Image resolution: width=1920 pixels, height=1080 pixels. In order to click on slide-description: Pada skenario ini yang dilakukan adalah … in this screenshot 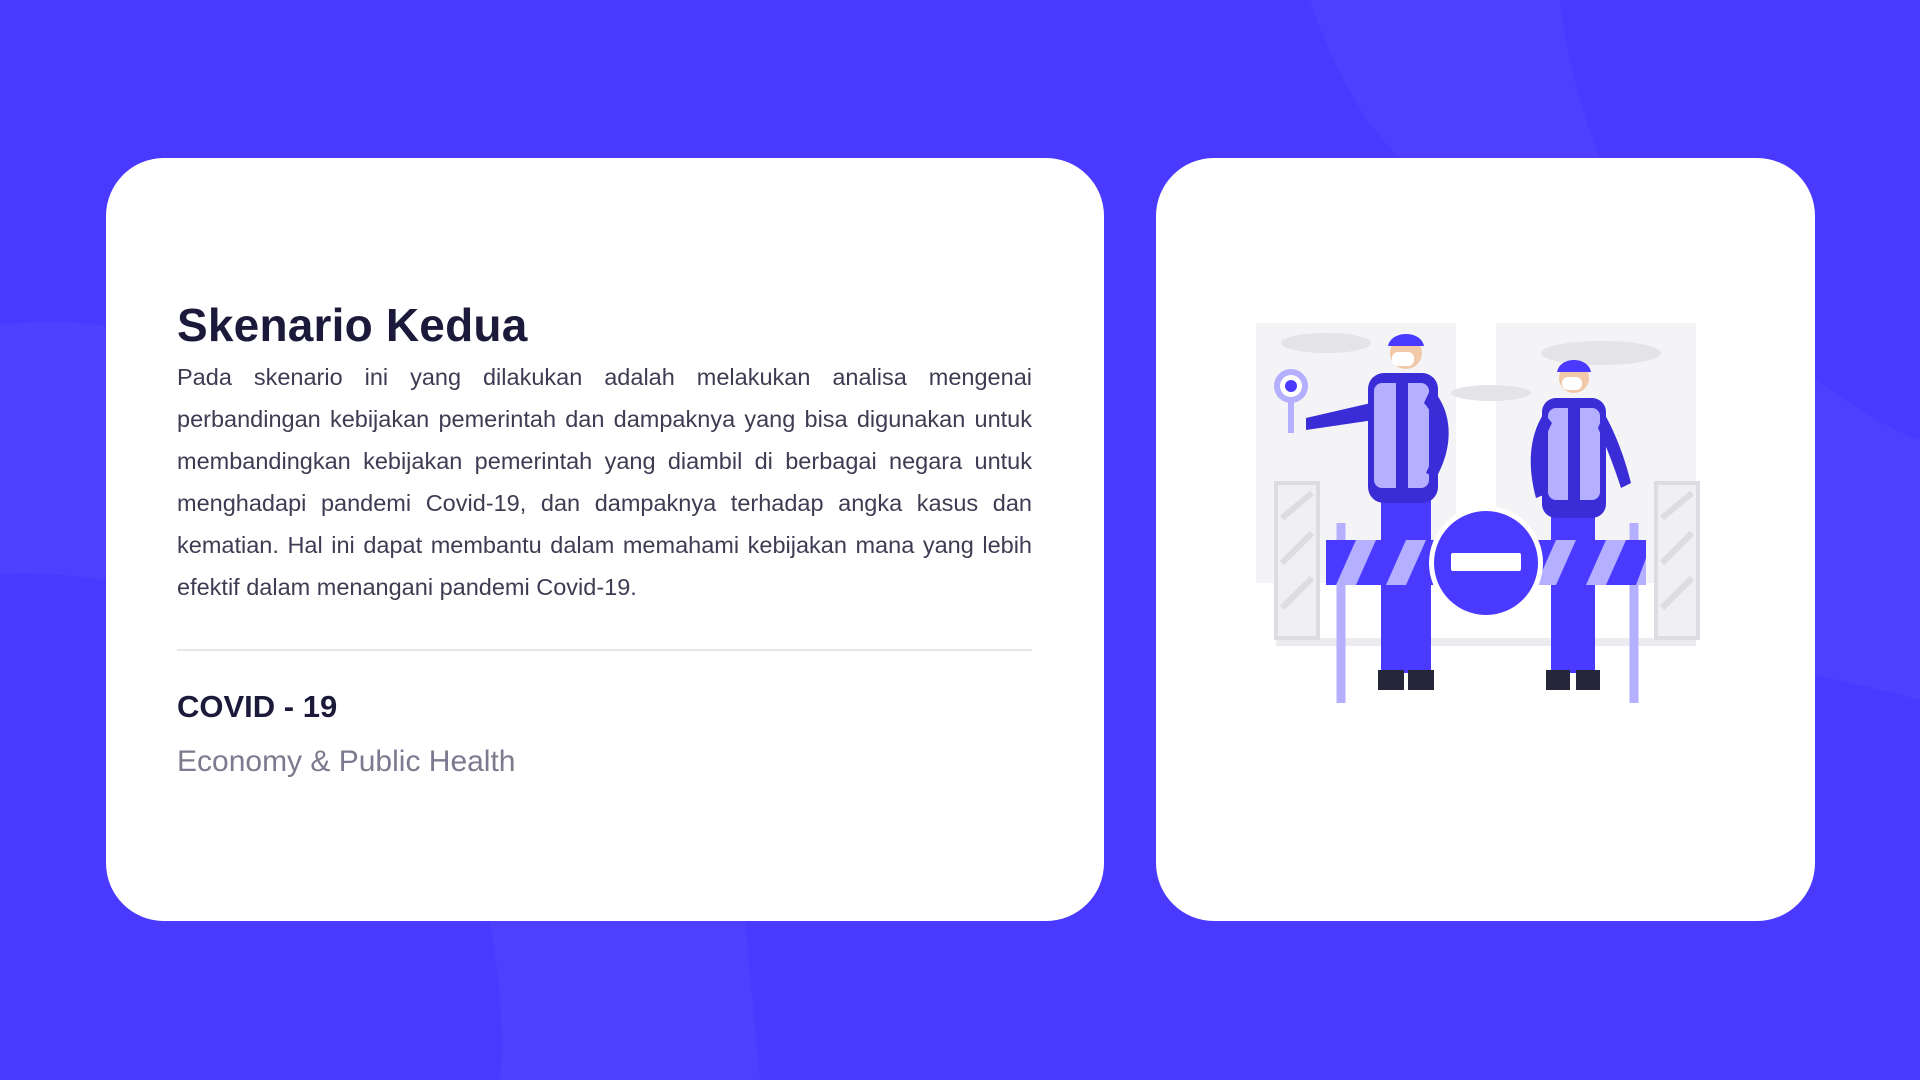, I will do `click(604, 482)`.